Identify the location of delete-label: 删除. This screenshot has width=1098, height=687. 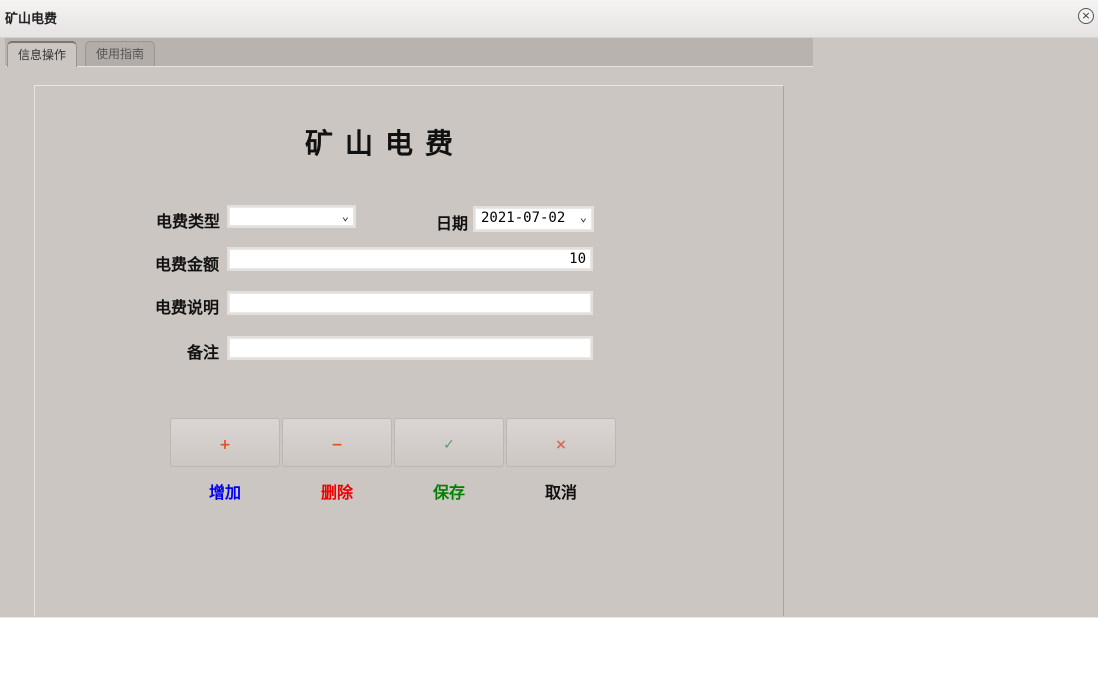
(337, 491).